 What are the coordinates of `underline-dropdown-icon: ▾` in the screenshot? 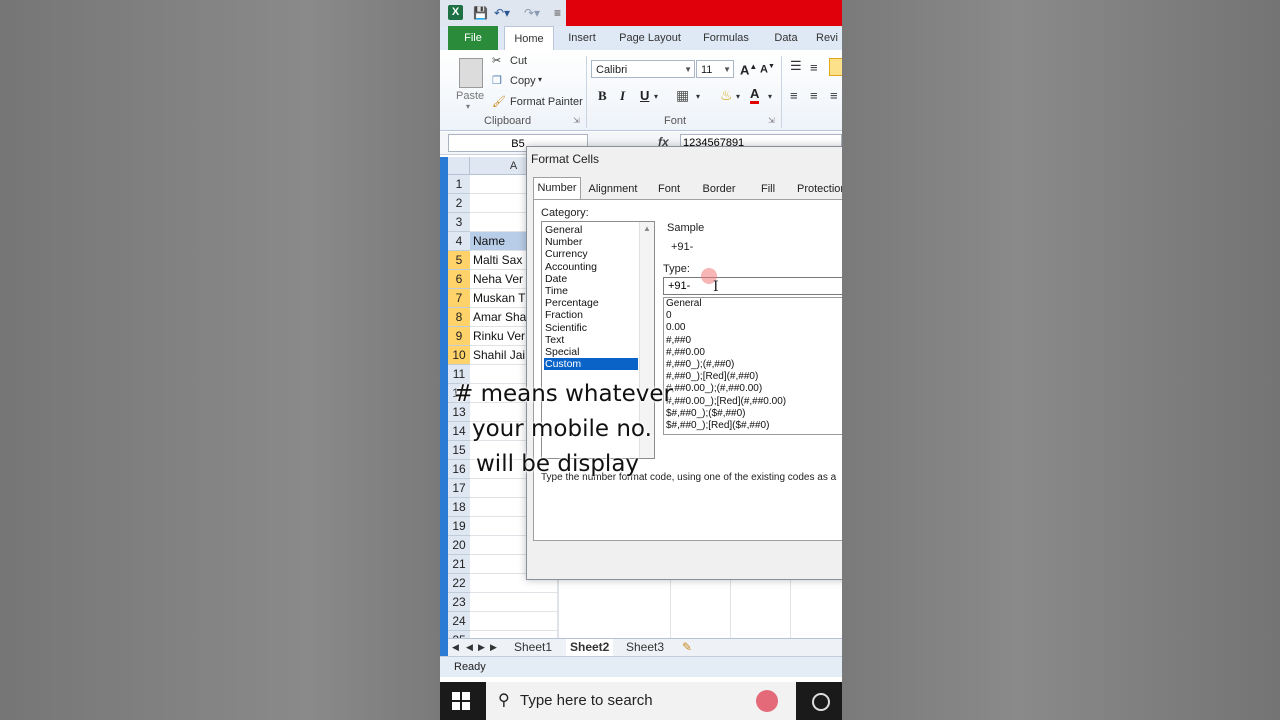 It's located at (656, 96).